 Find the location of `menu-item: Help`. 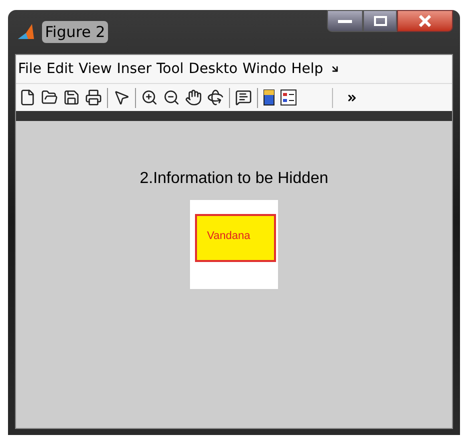

menu-item: Help is located at coordinates (307, 69).